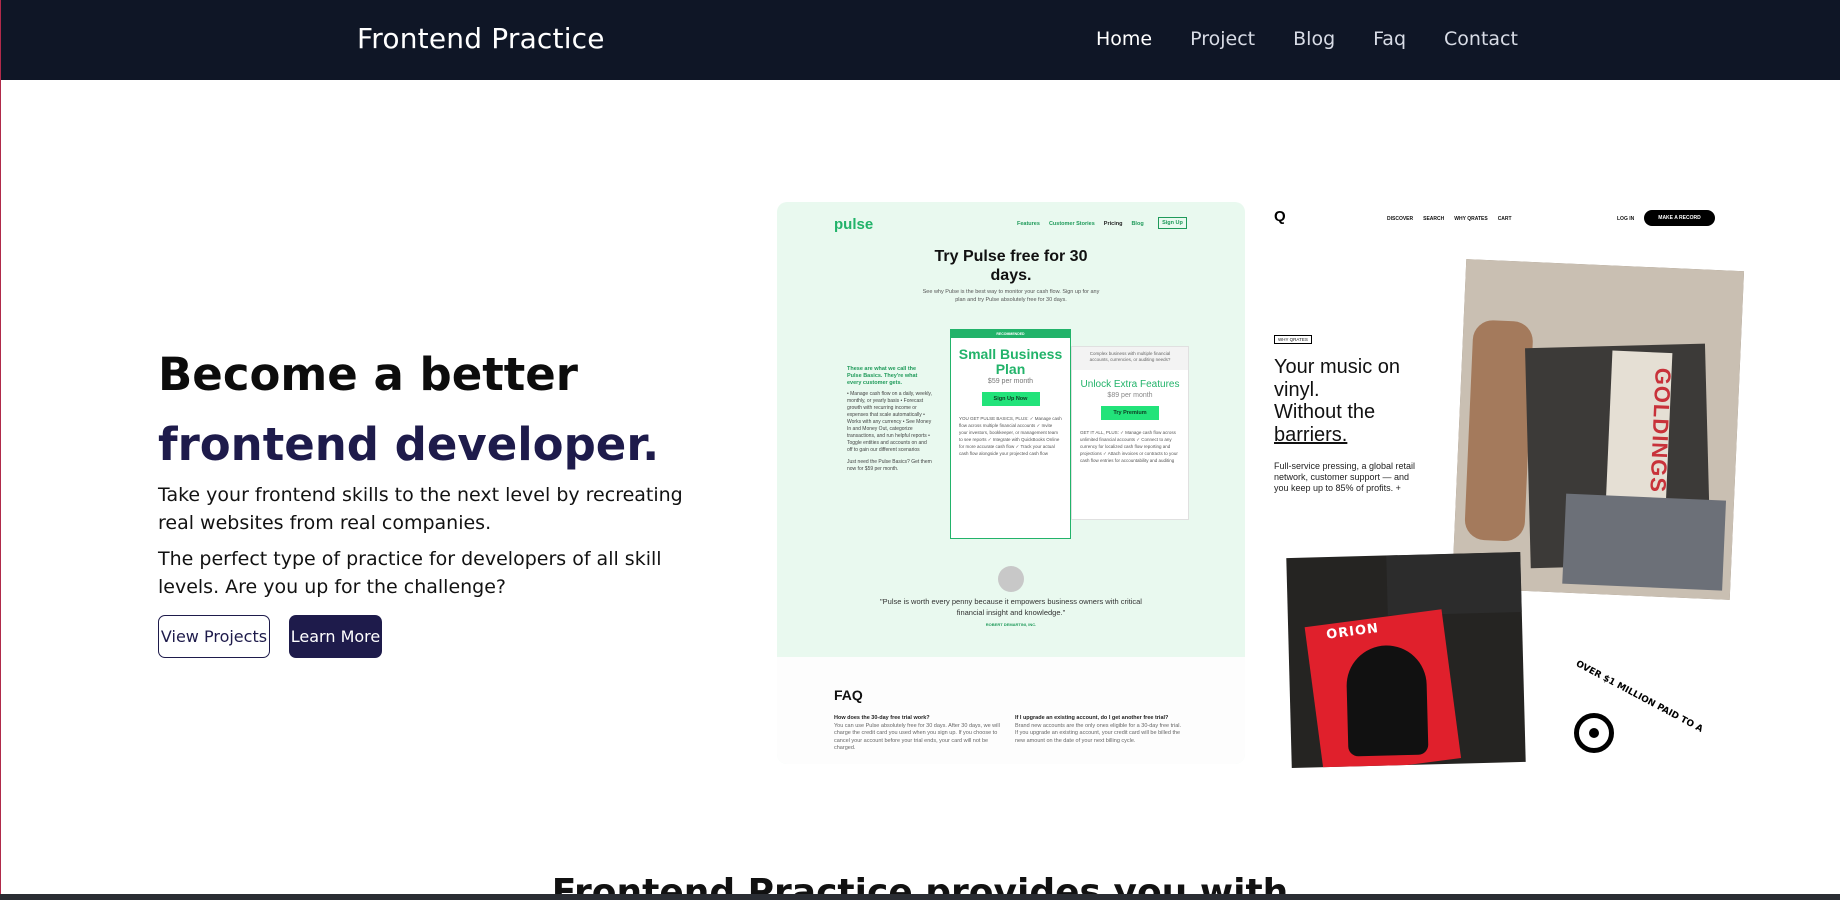 Image resolution: width=1840 pixels, height=900 pixels. What do you see at coordinates (1471, 219) in the screenshot?
I see `qrates-nav-item: WHY QRATES` at bounding box center [1471, 219].